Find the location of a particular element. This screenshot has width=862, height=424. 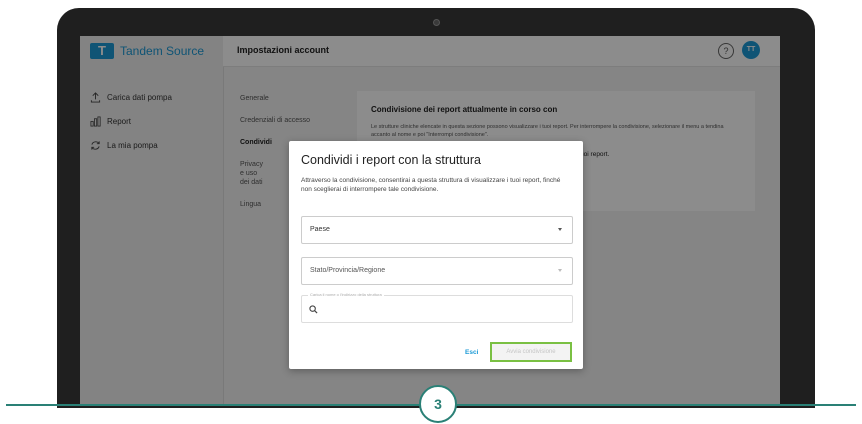

step-badge: 3 is located at coordinates (438, 404).